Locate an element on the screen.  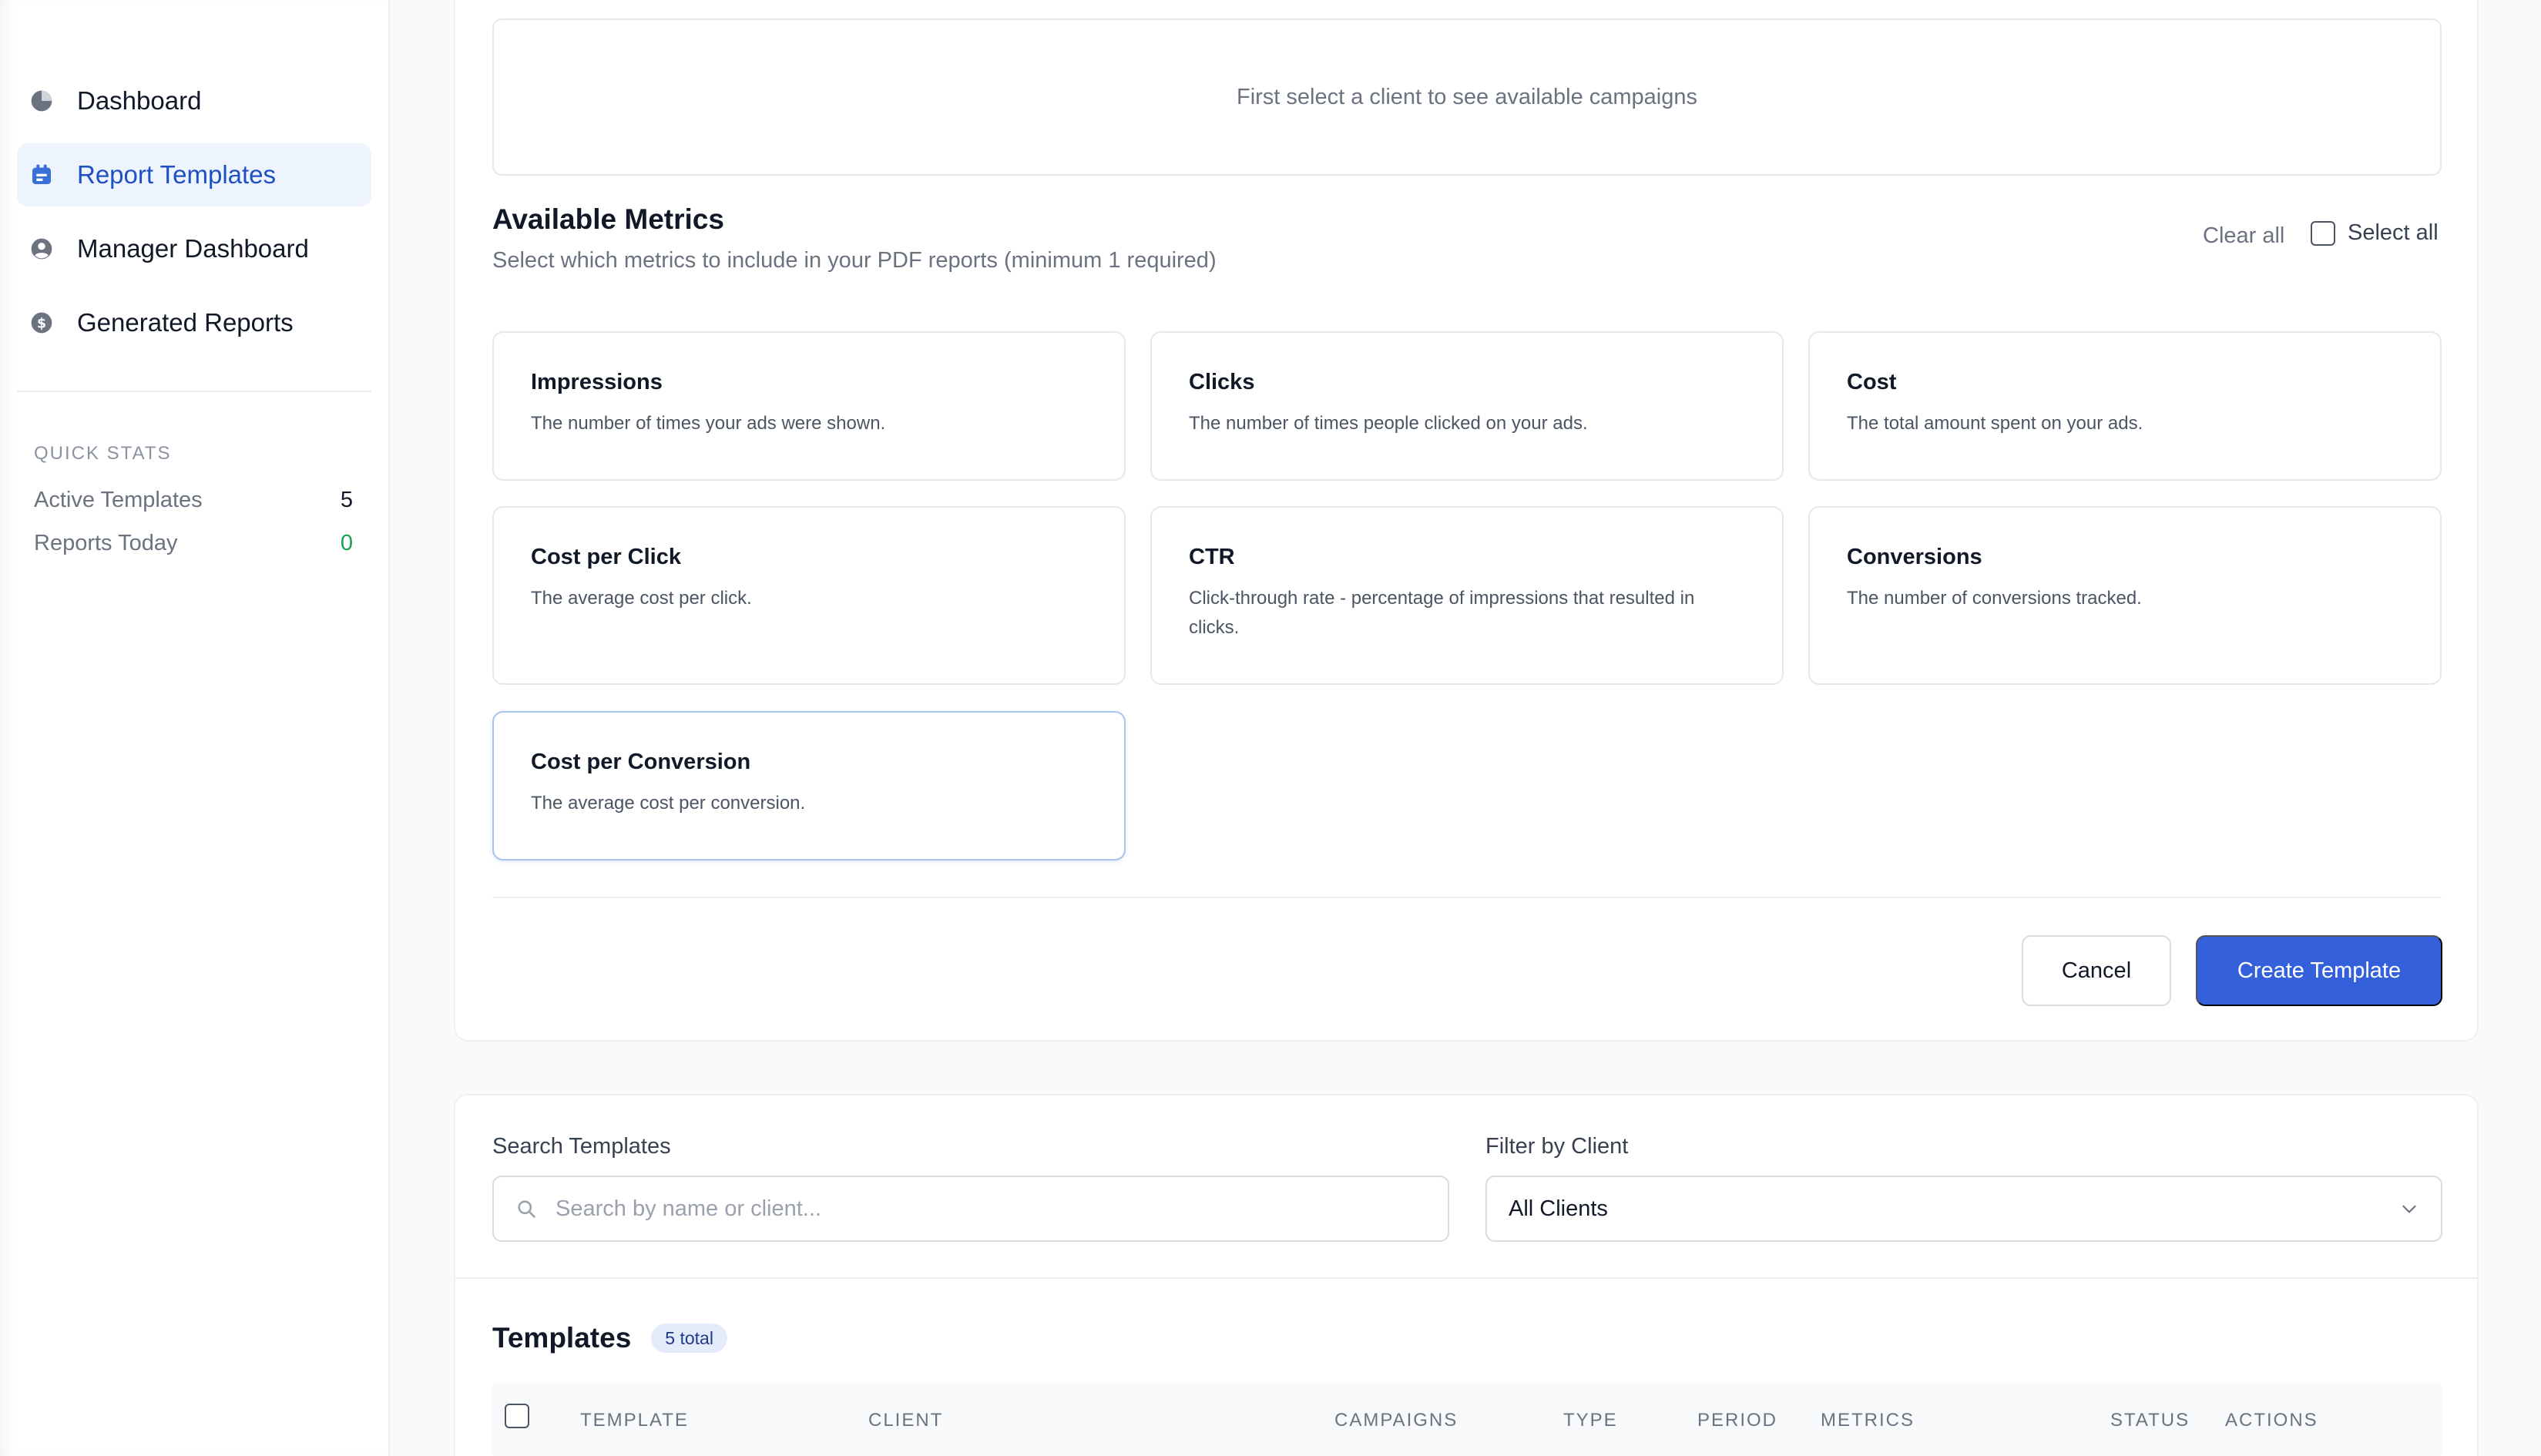
metric-name: Impressions is located at coordinates (597, 382).